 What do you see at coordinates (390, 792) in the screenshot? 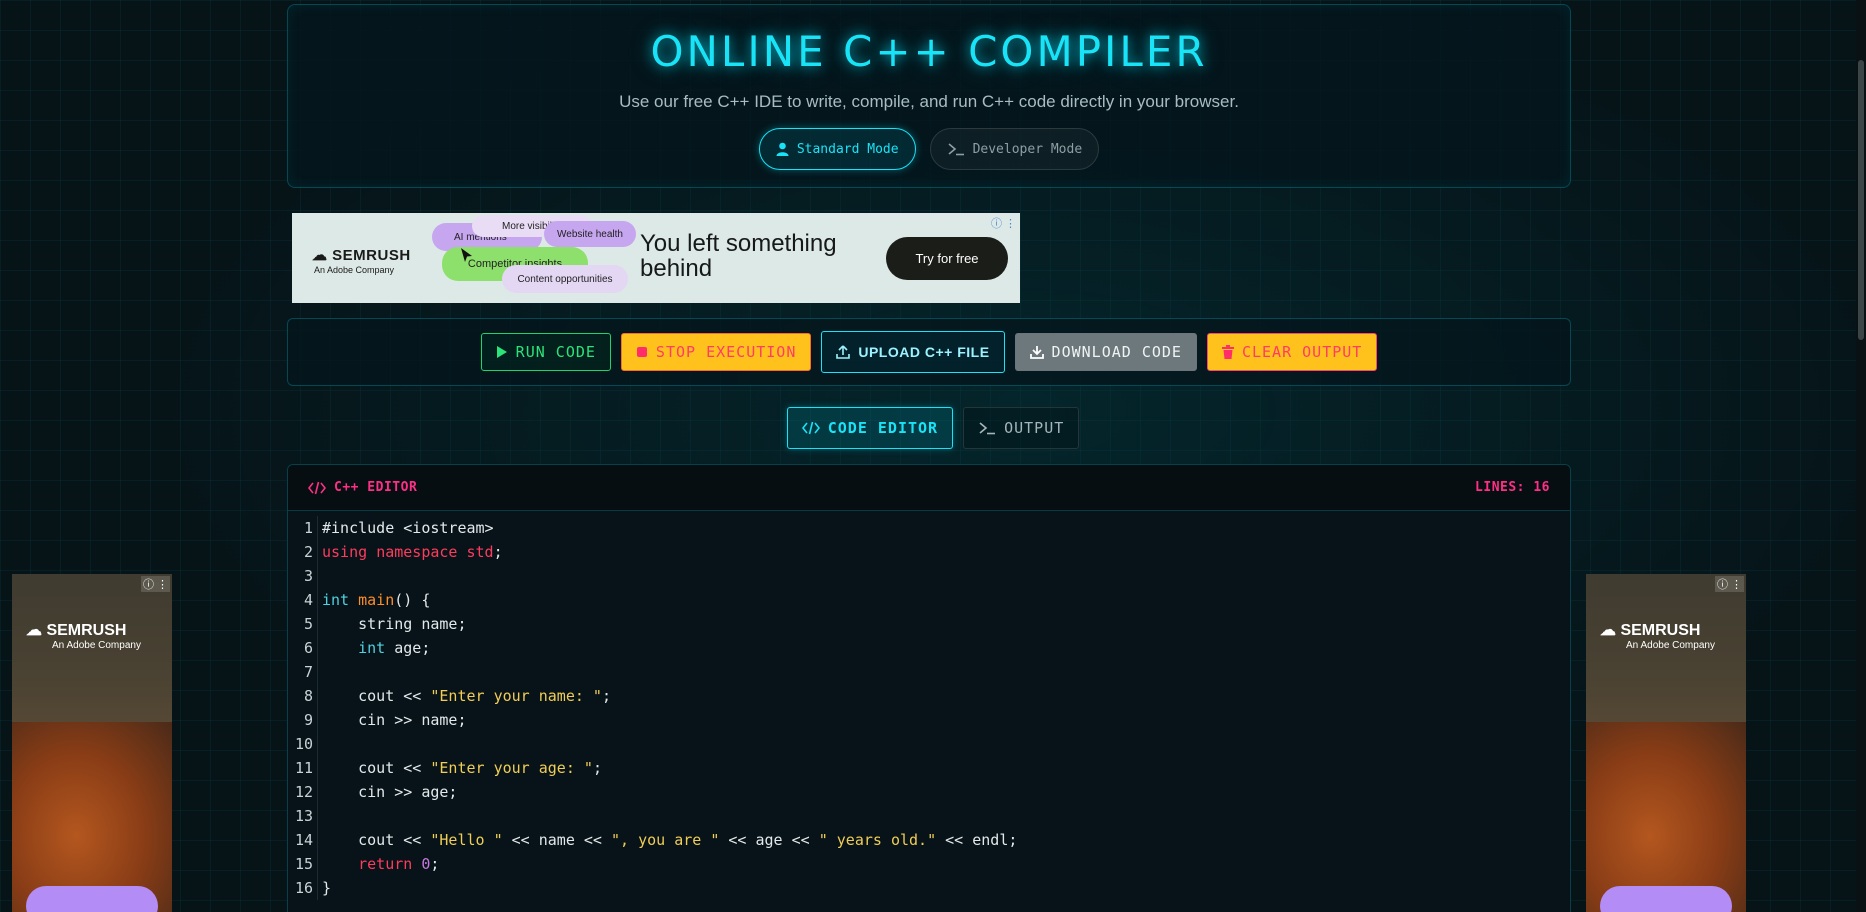
I see `code-line: cin >> age;` at bounding box center [390, 792].